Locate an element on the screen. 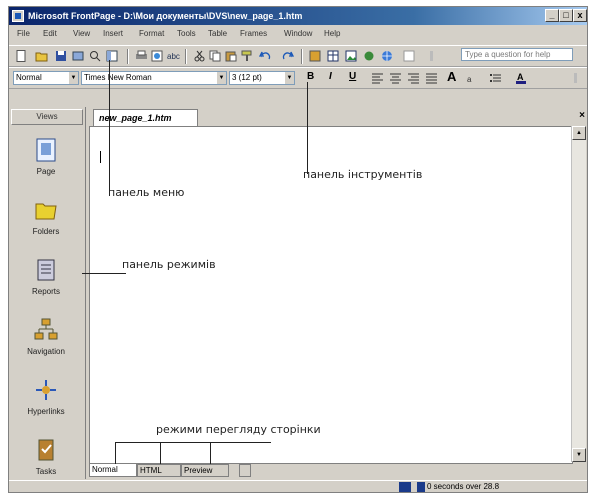 The image size is (591, 499). web-component-icon is located at coordinates (315, 56).